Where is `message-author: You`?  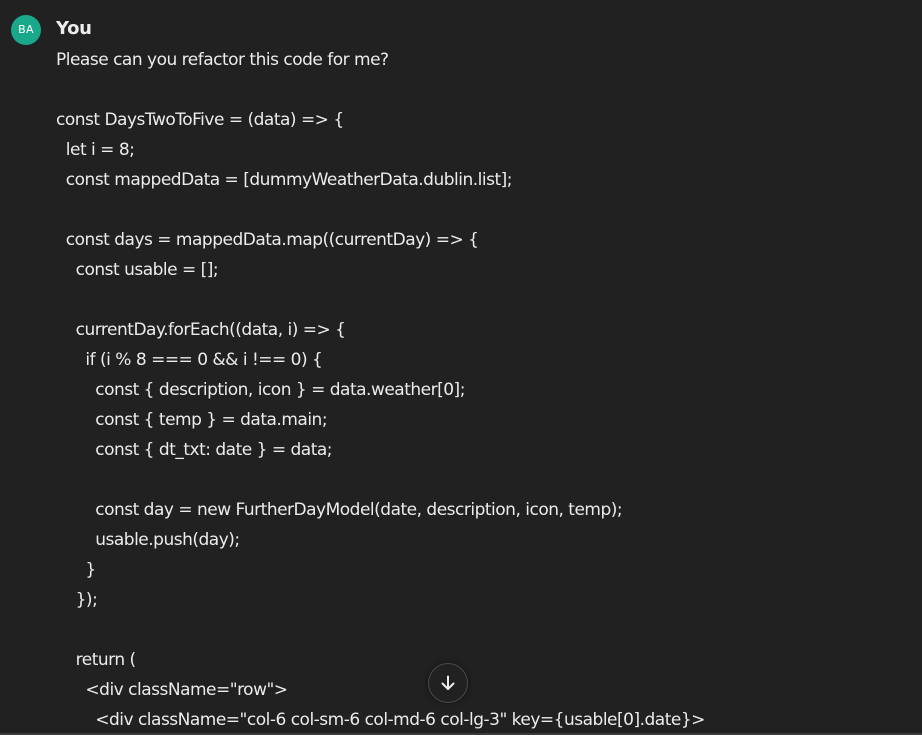
message-author: You is located at coordinates (74, 28).